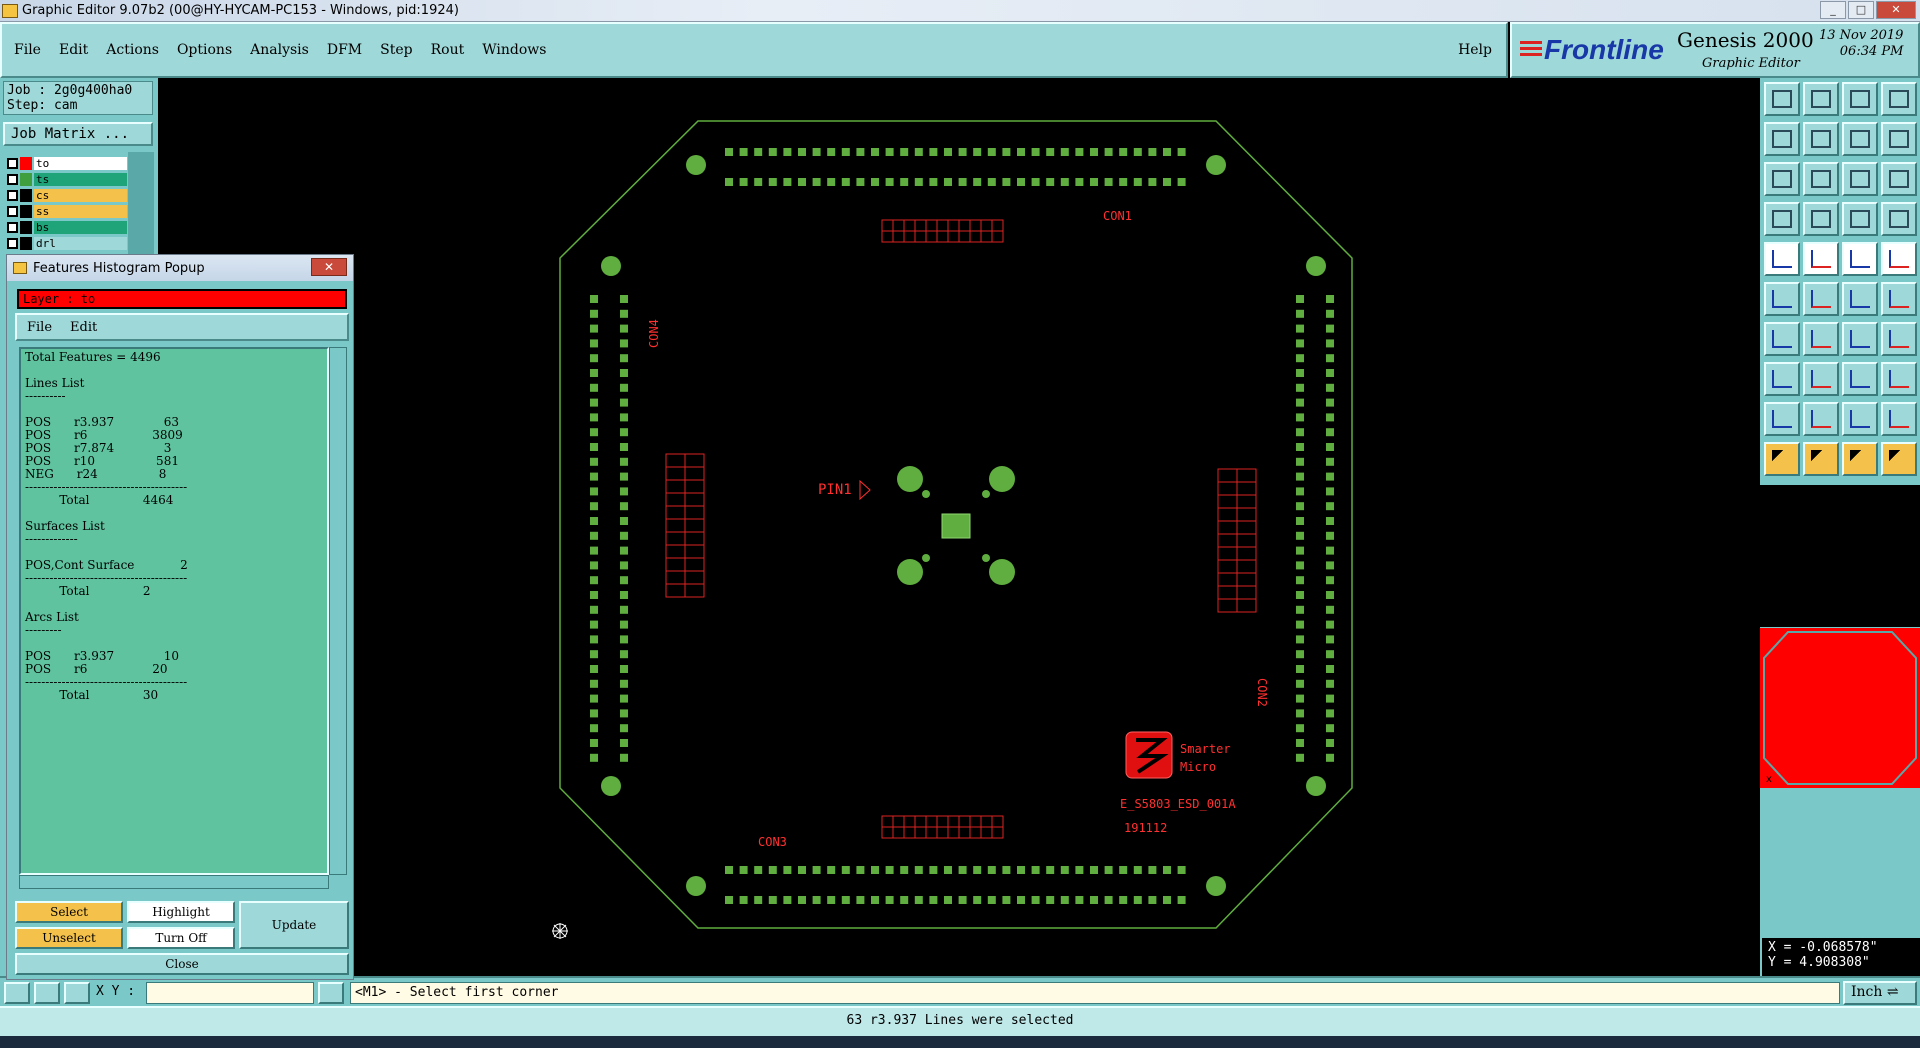 The height and width of the screenshot is (1048, 1920). I want to click on menu-options: Options, so click(204, 50).